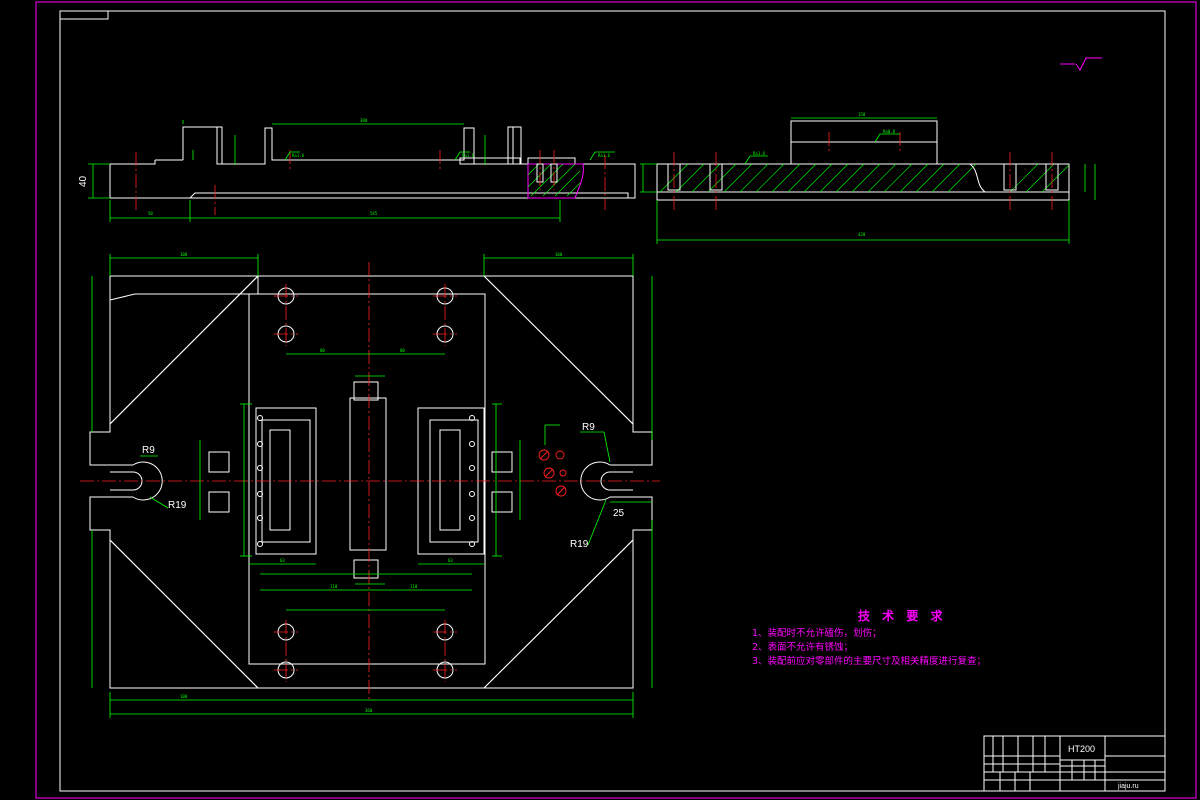 This screenshot has height=800, width=1200. I want to click on title-block: HT200 jiaju.ru, so click(1074, 763).